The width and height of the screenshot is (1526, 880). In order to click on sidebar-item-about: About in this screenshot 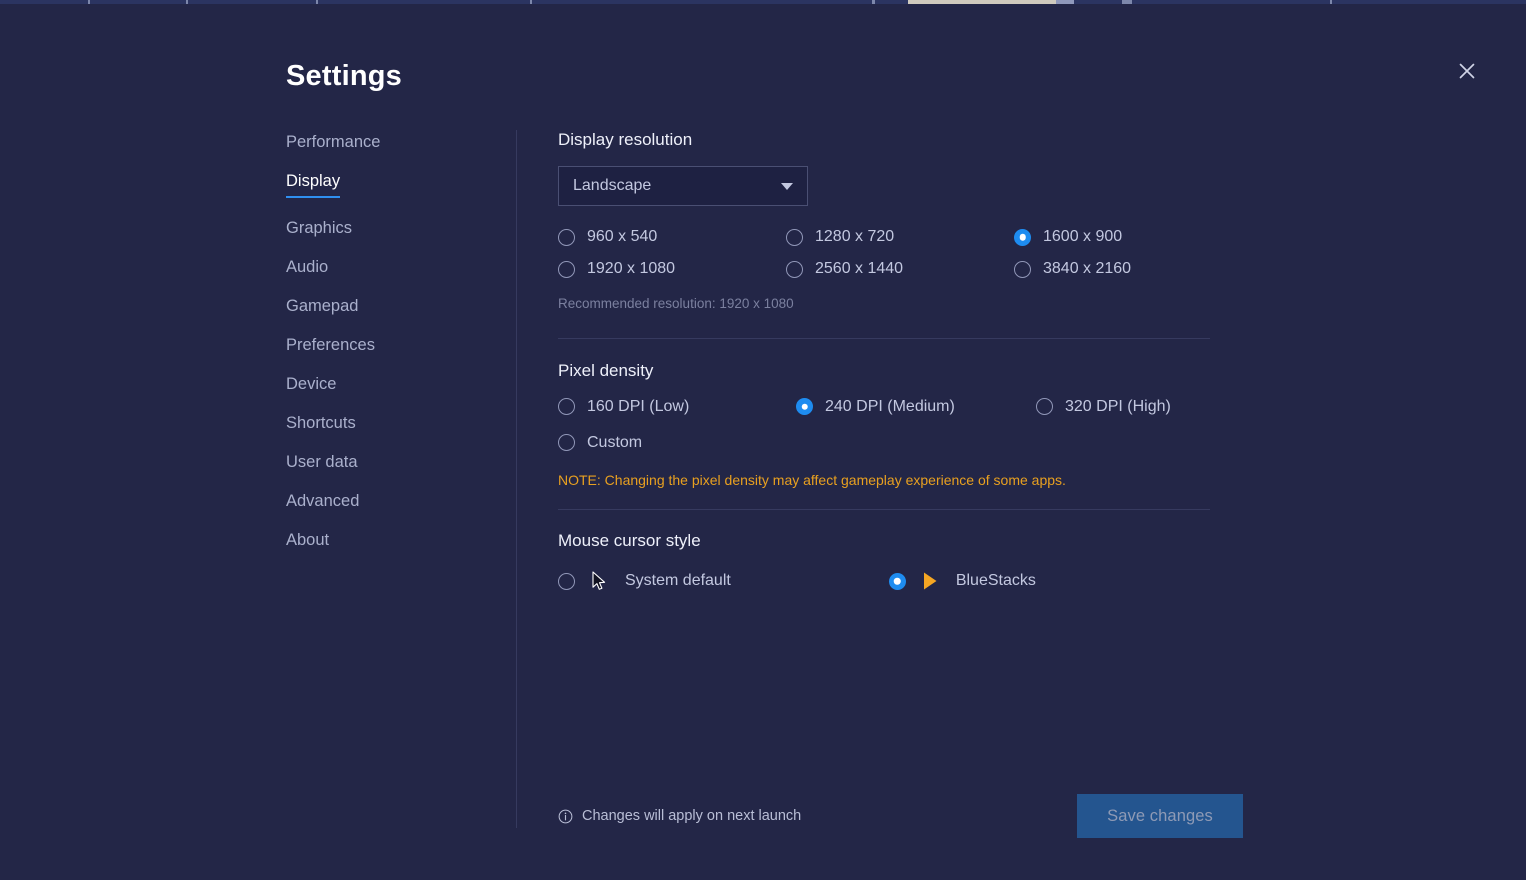, I will do `click(307, 540)`.